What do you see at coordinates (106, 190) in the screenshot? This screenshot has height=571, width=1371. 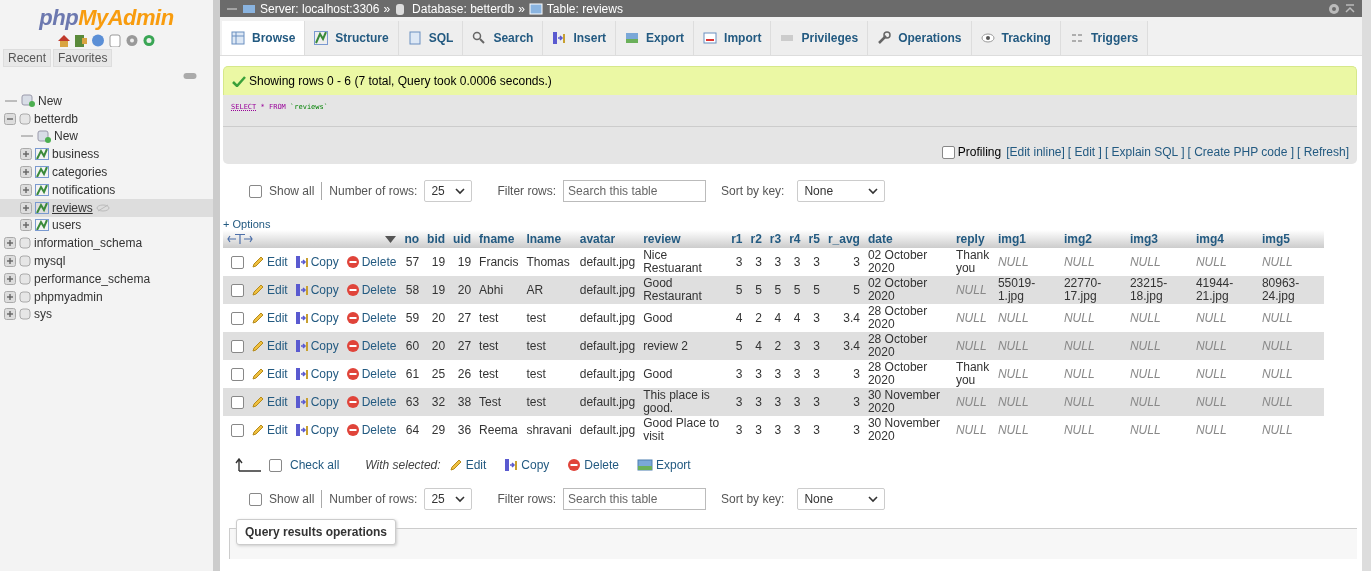 I see `tree-item: notifications` at bounding box center [106, 190].